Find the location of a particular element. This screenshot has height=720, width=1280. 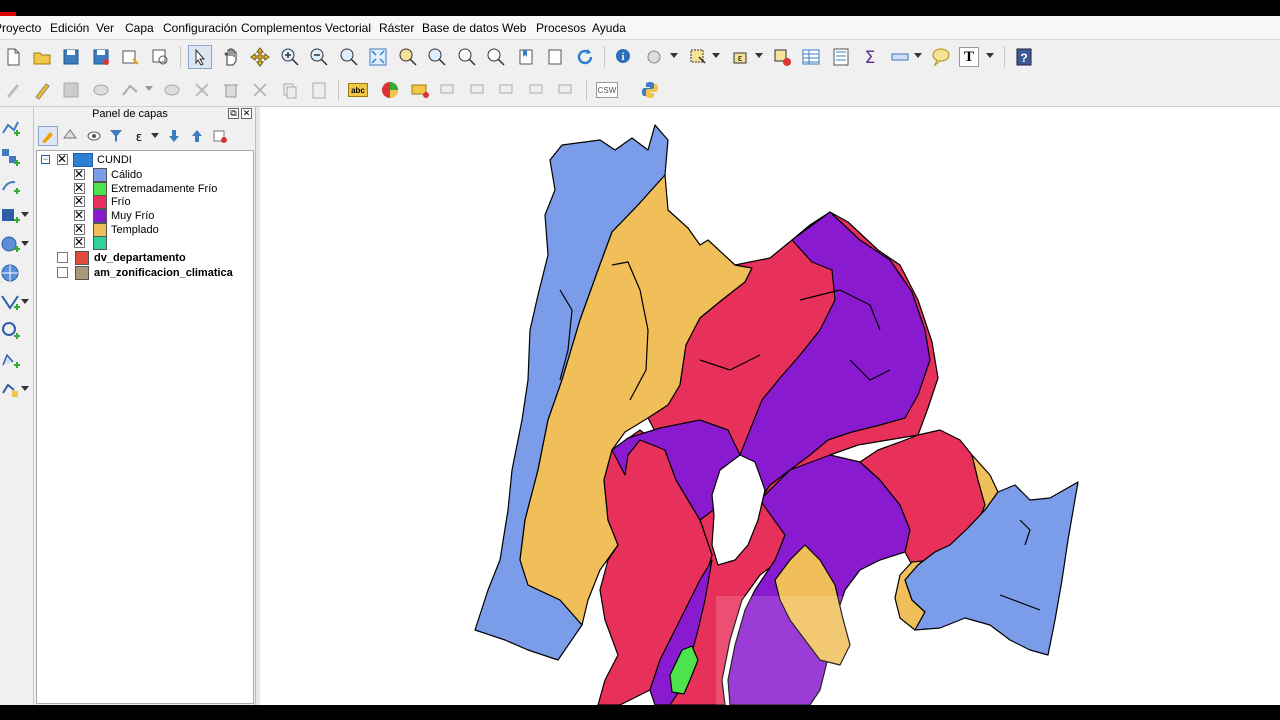

show-hide-labels-icon is located at coordinates (479, 90).